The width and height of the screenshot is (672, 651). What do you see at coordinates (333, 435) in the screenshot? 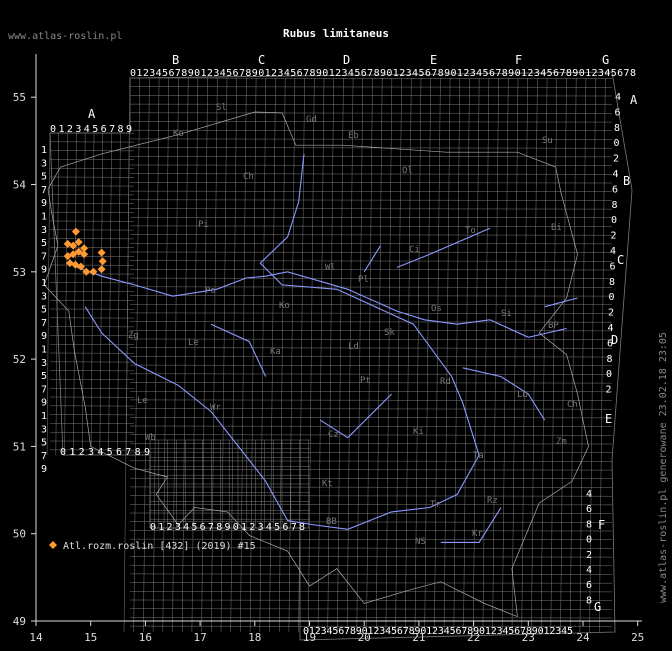
I see `region-label: Cz` at bounding box center [333, 435].